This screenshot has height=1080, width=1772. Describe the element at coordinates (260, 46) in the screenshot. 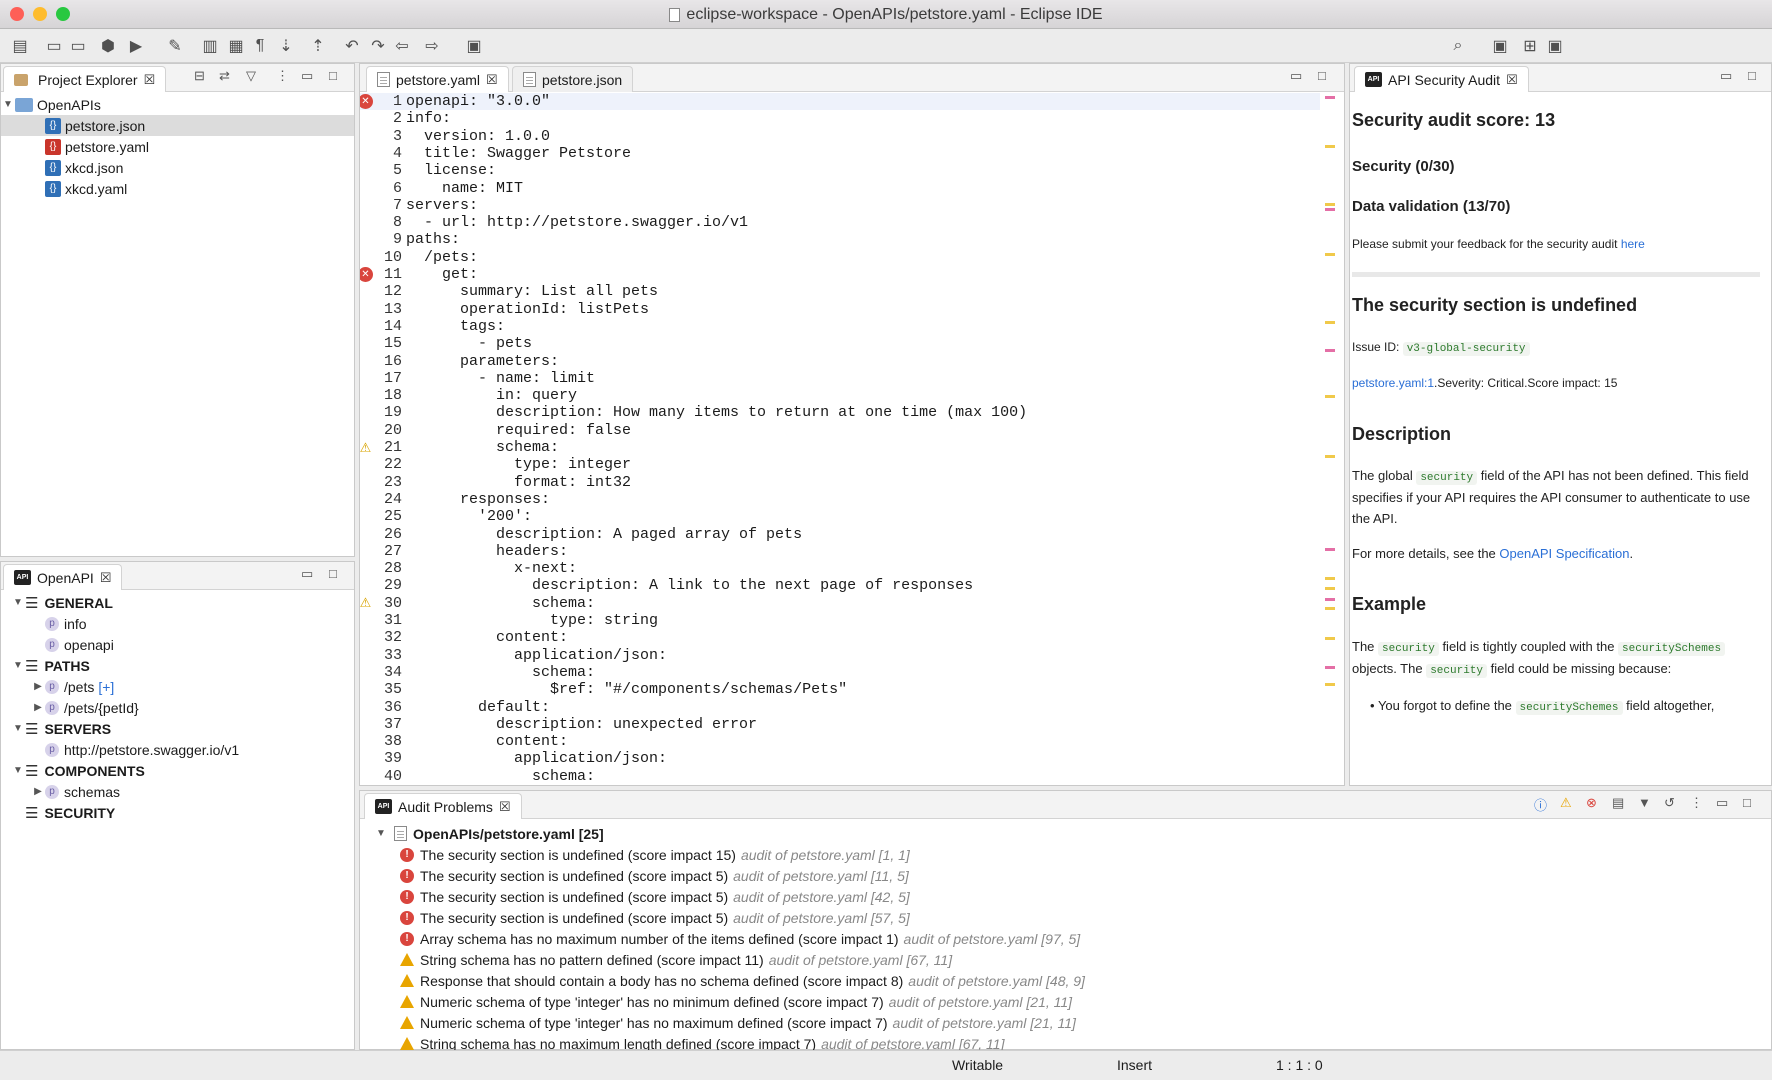

I see `show-whitespace-icon: ¶` at that location.